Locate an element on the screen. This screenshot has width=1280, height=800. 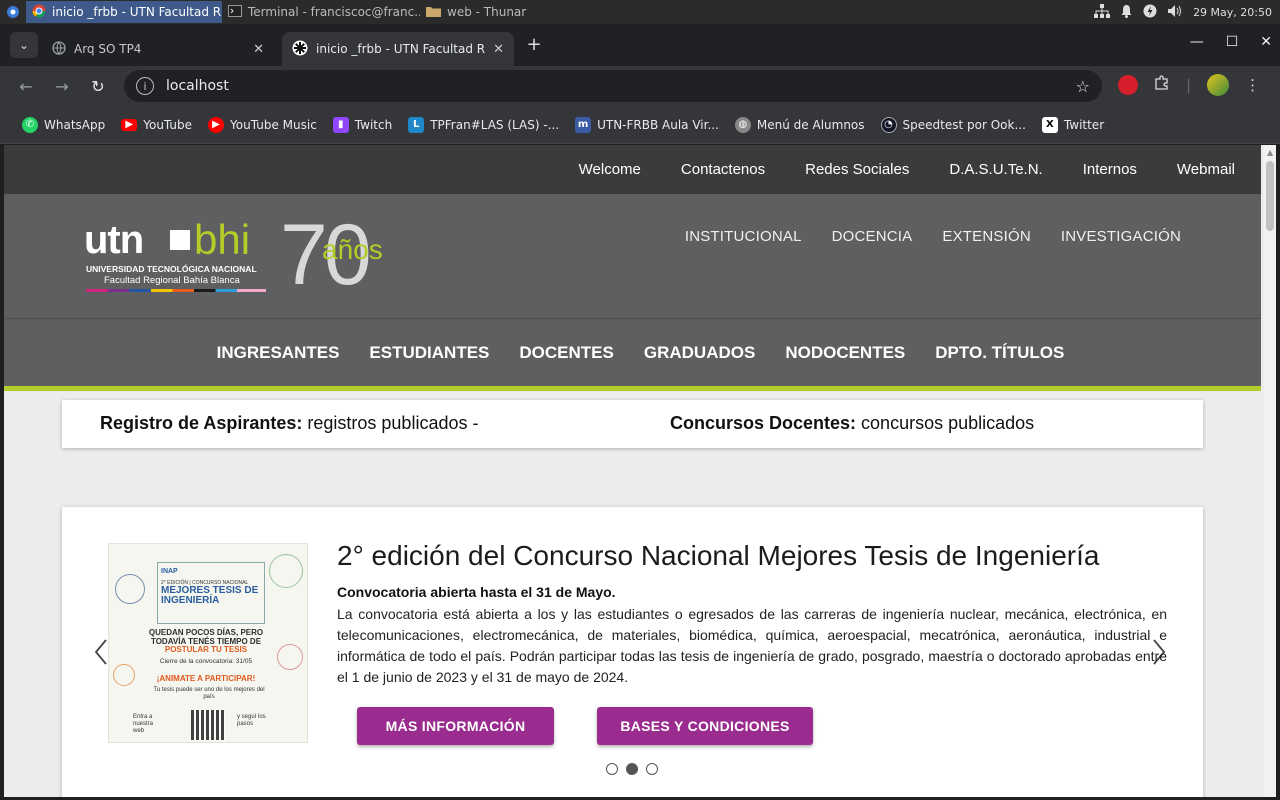
tab-title: Arq SO TP4 is located at coordinates (108, 49).